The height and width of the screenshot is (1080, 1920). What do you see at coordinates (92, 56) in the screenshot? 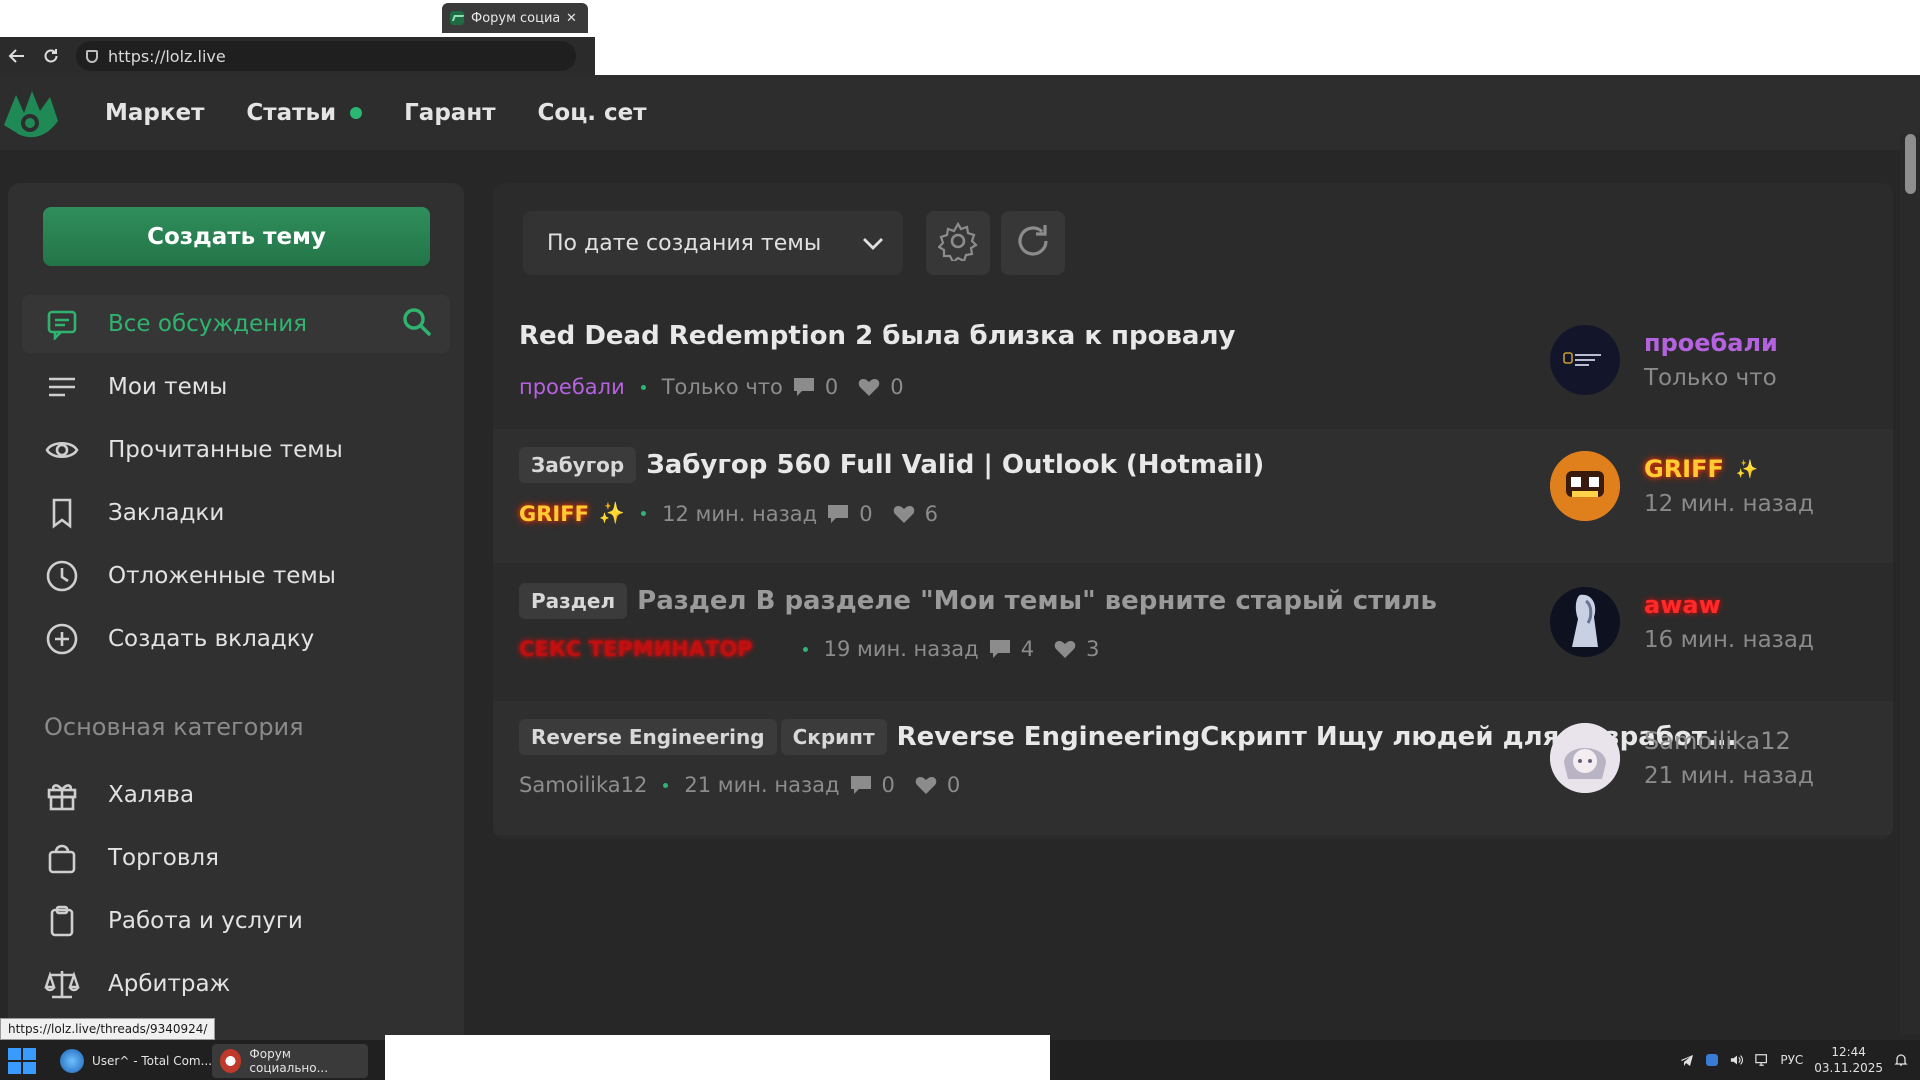
I see `shield-icon` at bounding box center [92, 56].